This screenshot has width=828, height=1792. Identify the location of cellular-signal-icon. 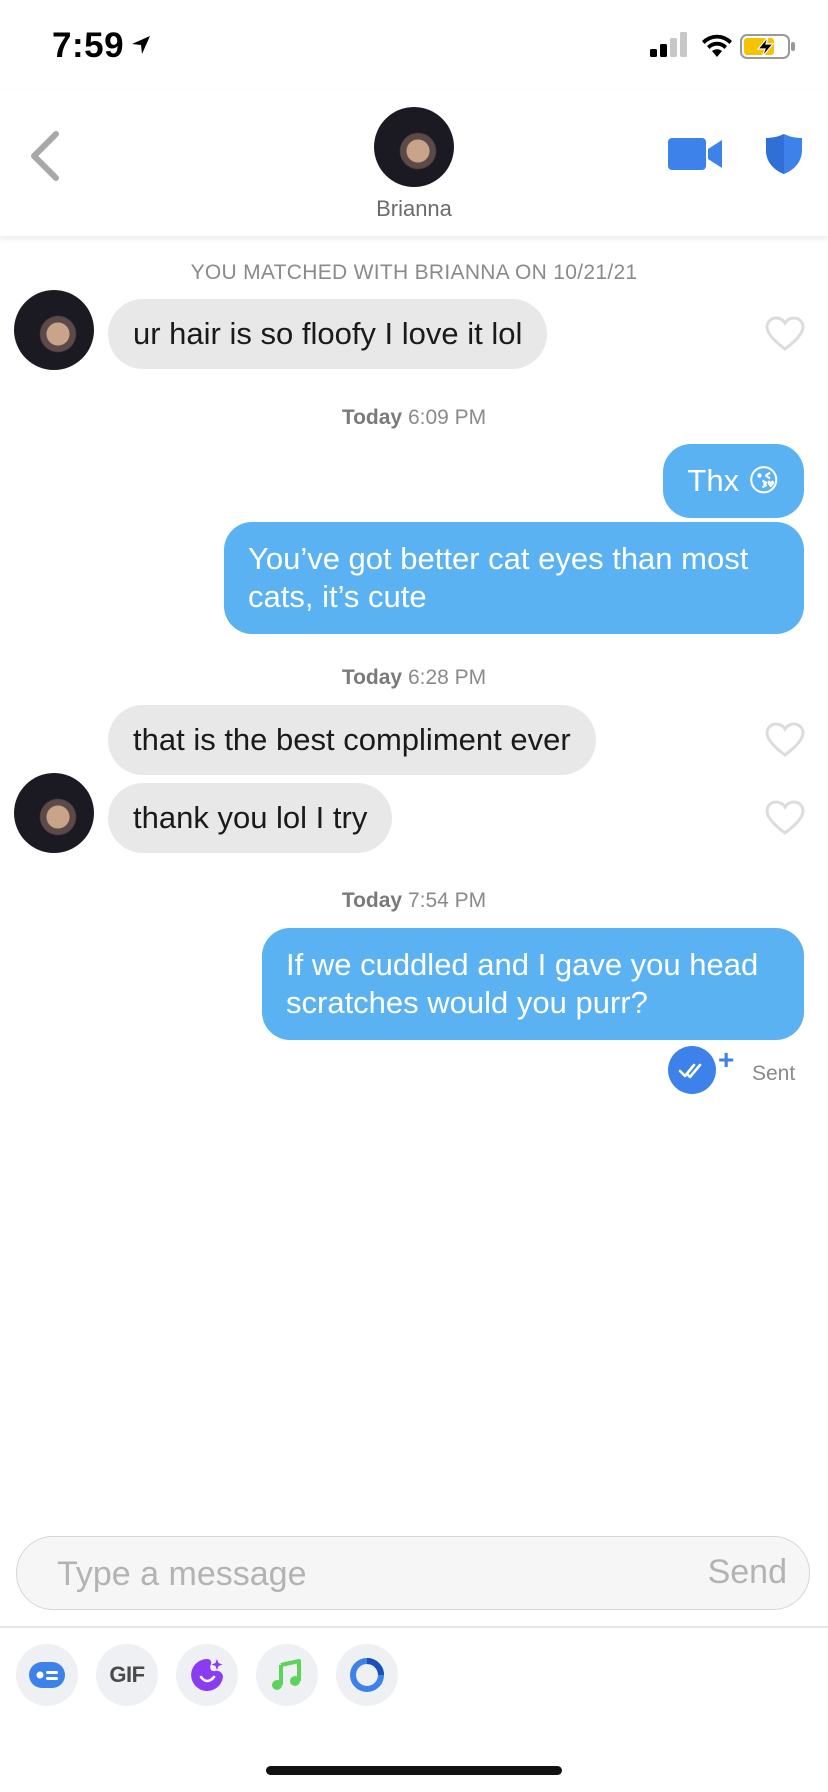
(668, 44).